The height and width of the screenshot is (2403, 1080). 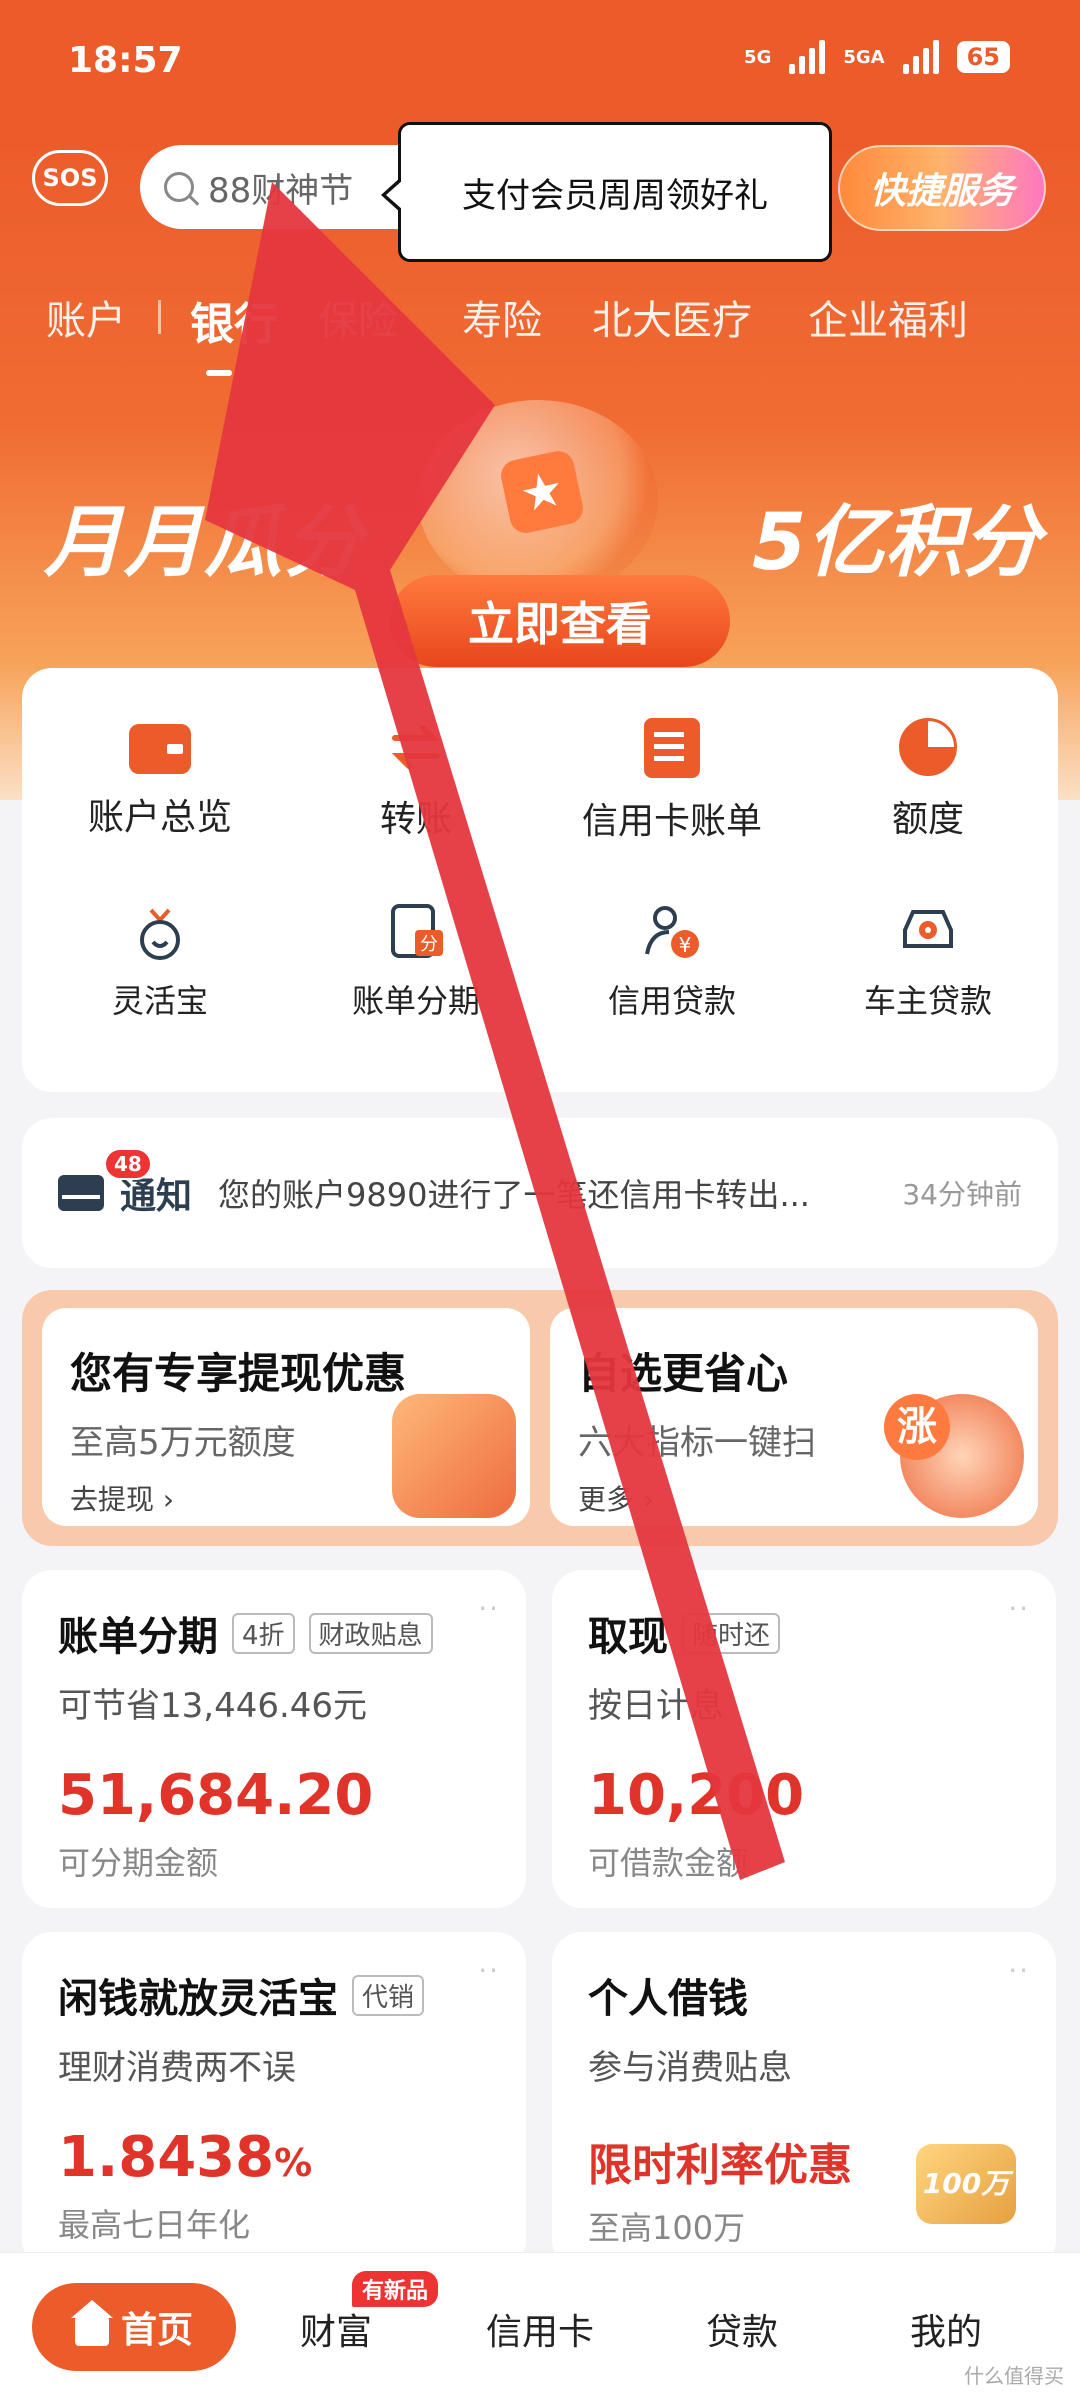 What do you see at coordinates (198, 1999) in the screenshot?
I see `fin-title: 闲钱就放灵活宝` at bounding box center [198, 1999].